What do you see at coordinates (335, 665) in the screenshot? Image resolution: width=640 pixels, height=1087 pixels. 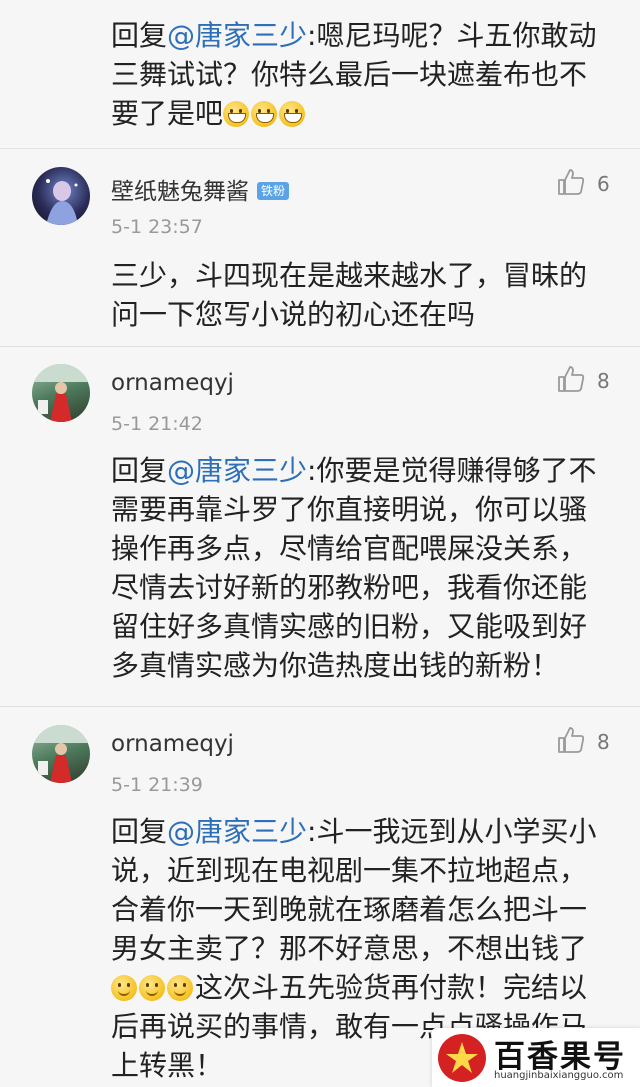 I see `body-line: 多真情实感为你造热度出钱的新粉！` at bounding box center [335, 665].